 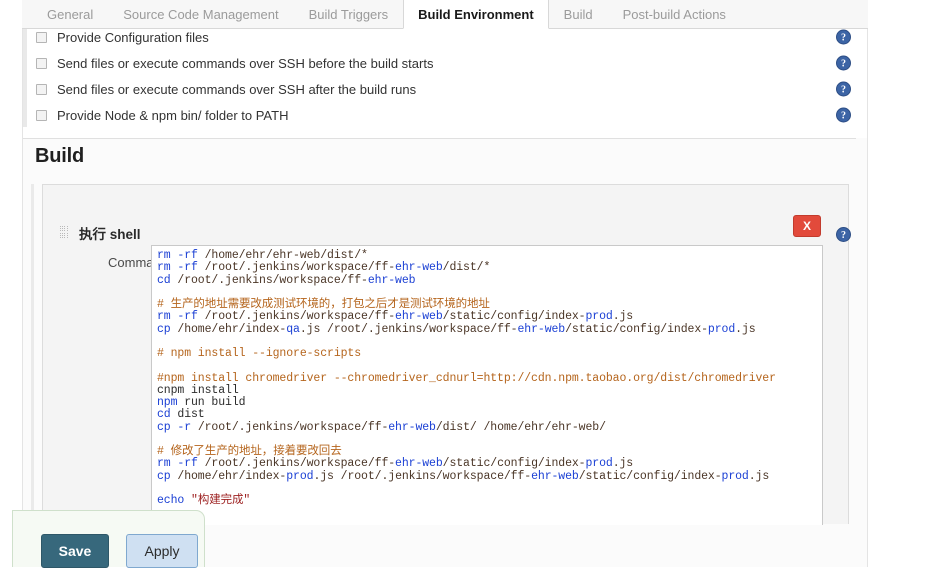 What do you see at coordinates (133, 37) in the screenshot?
I see `build-env-option-label: Provide Configuration files` at bounding box center [133, 37].